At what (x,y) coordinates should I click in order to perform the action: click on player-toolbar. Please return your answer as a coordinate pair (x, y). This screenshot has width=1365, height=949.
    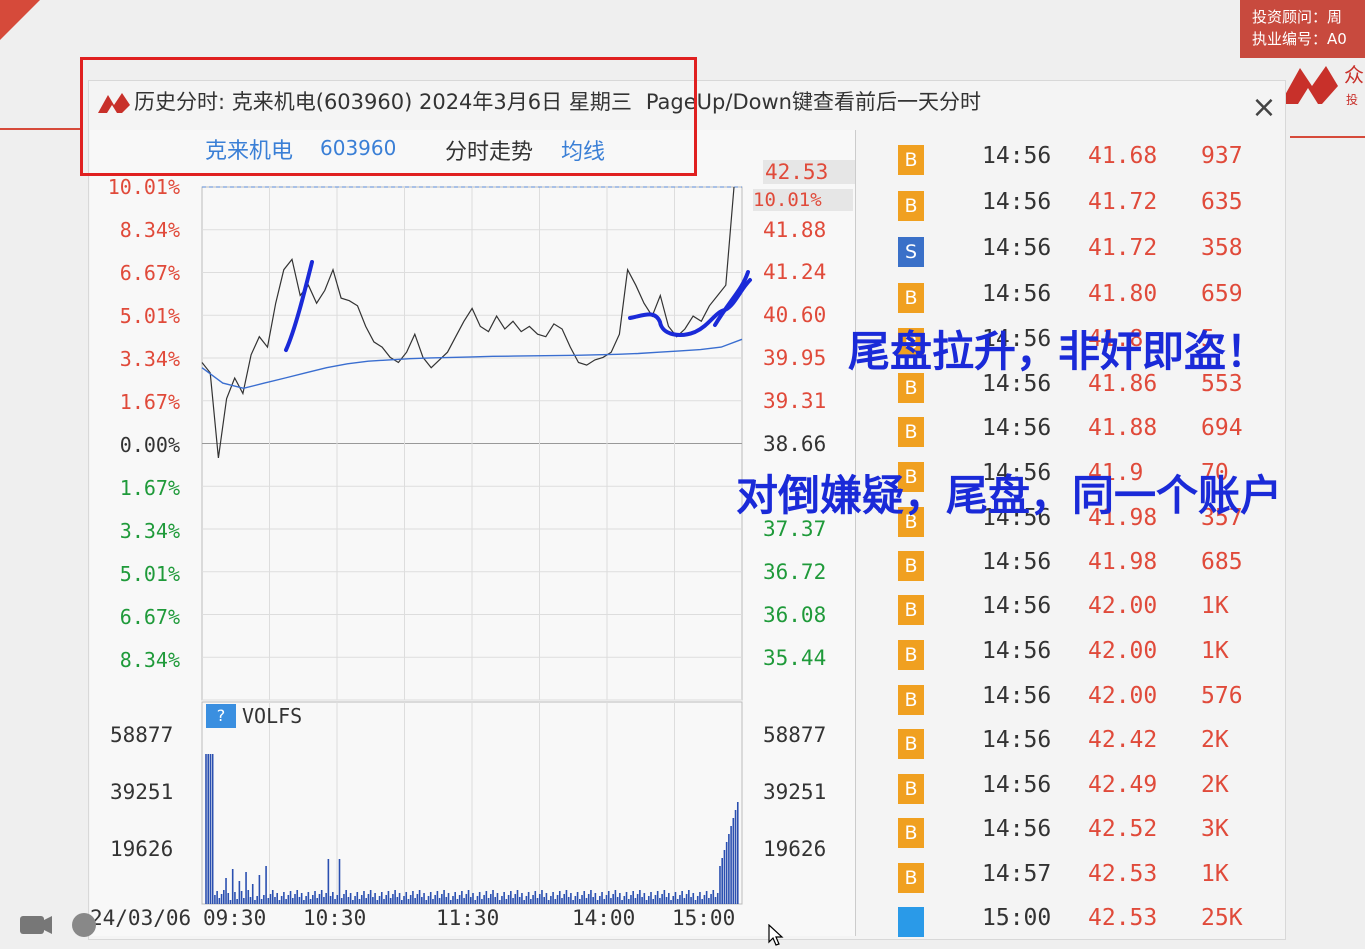
    Looking at the image, I should click on (58, 925).